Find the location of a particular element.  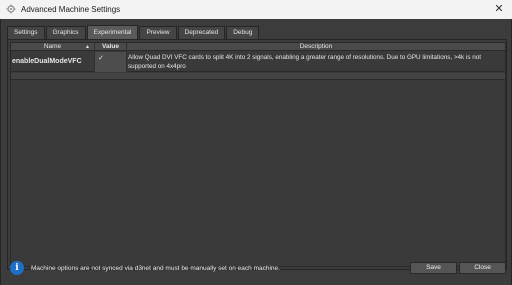

gear-icon is located at coordinates (11, 9).